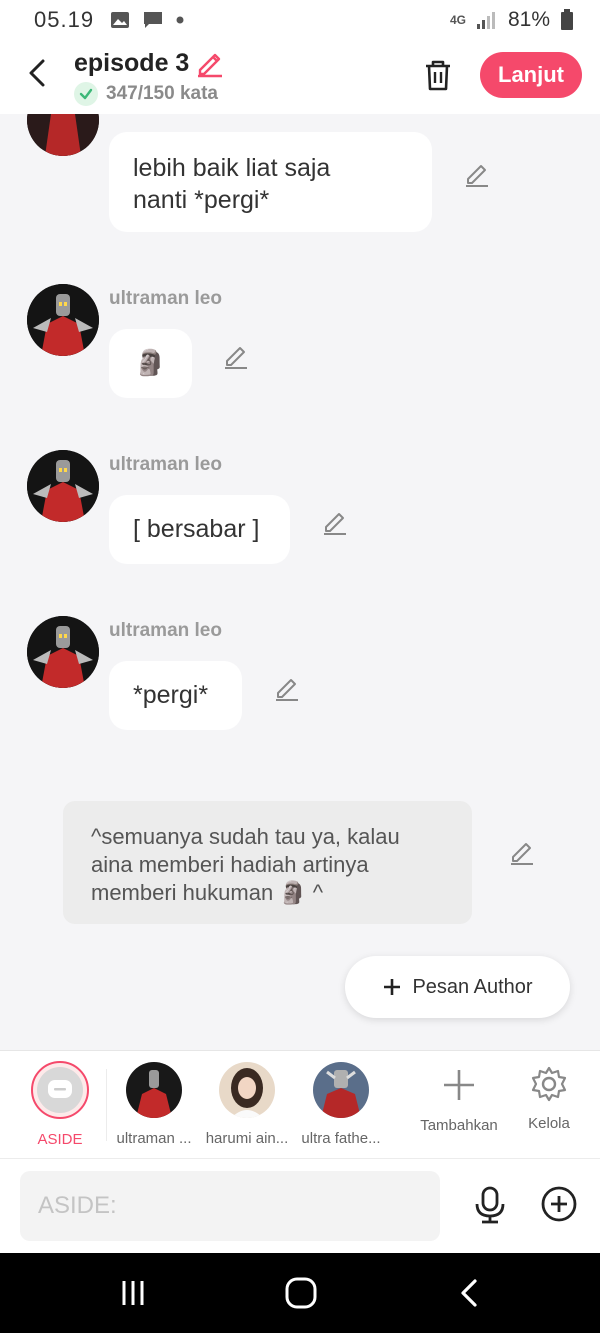 The height and width of the screenshot is (1333, 600). I want to click on divider, so click(106, 1105).